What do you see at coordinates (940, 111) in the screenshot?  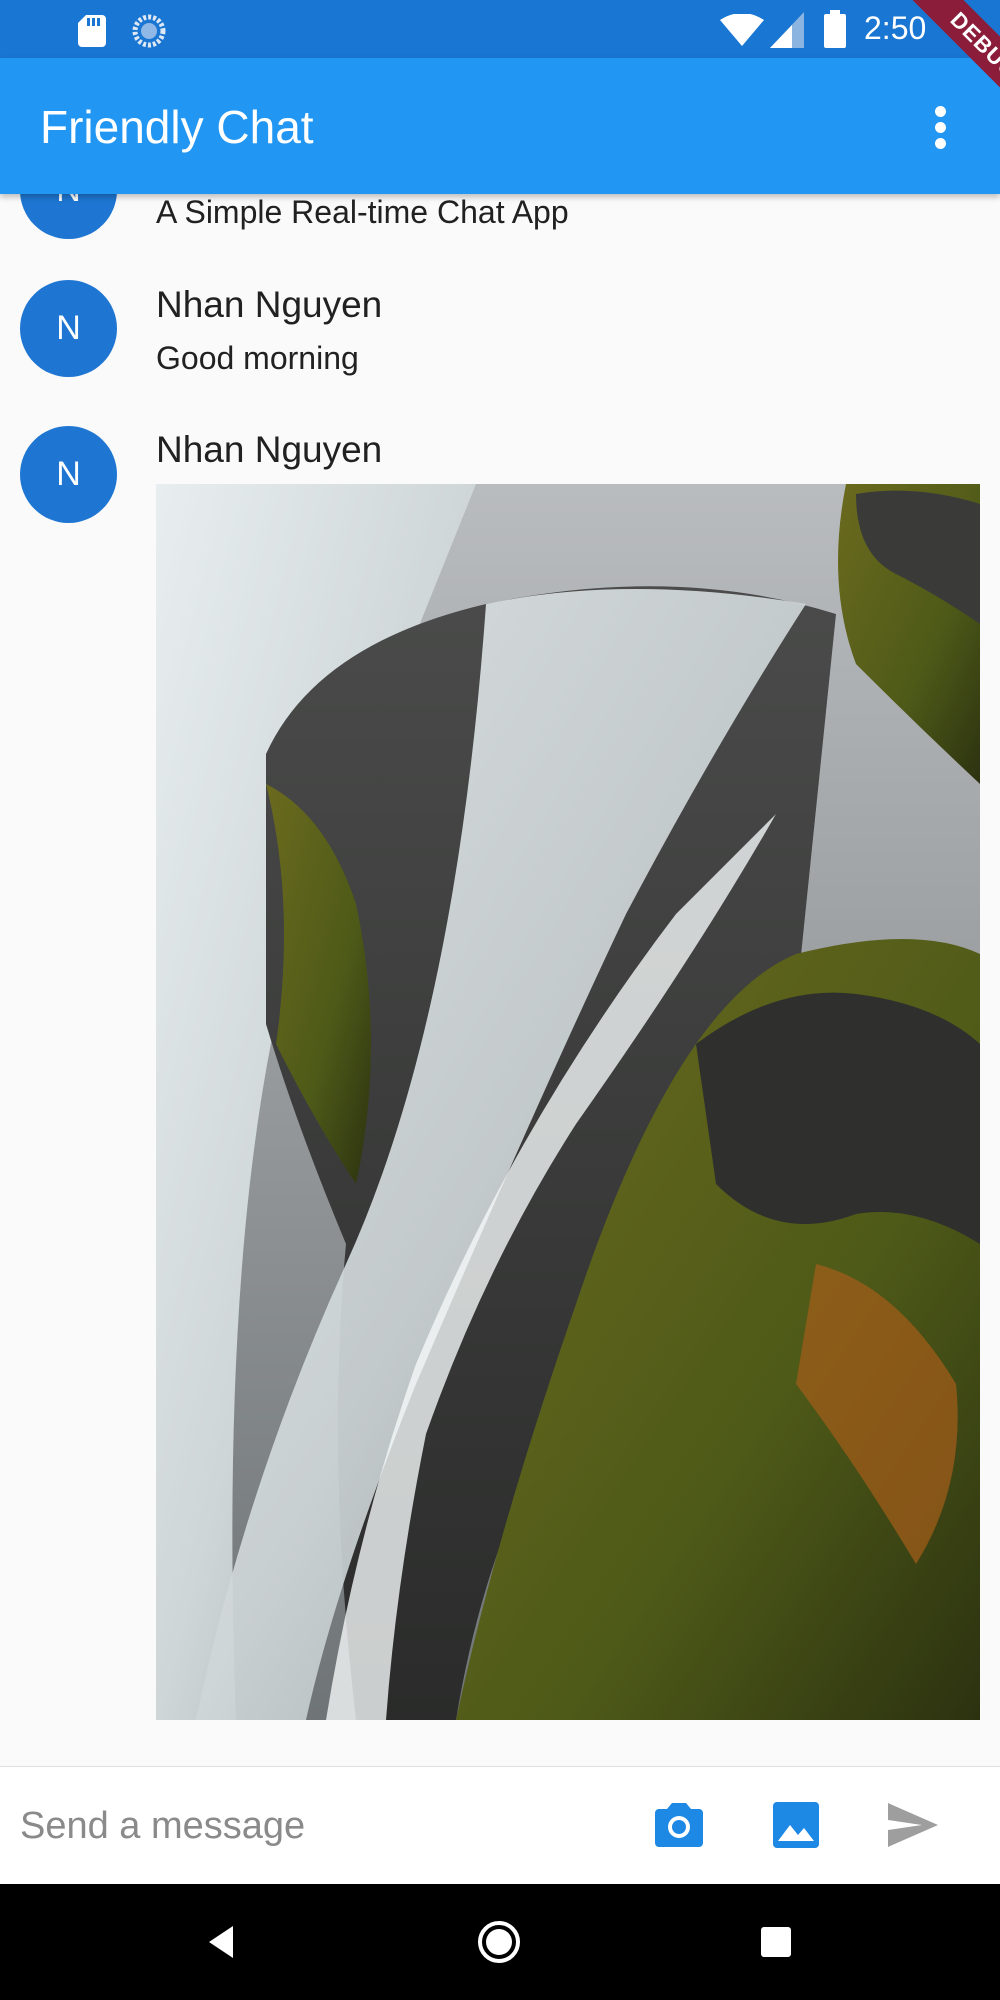 I see `more-vert-icon` at bounding box center [940, 111].